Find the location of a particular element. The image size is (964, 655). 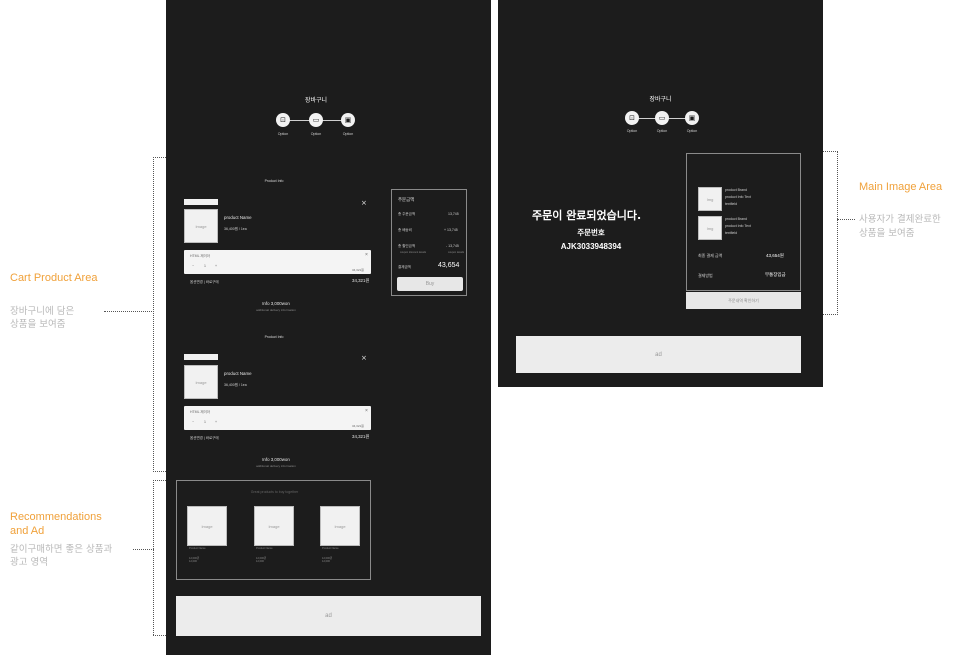

view-order-button: 주문내역 확인하기 is located at coordinates (743, 300).